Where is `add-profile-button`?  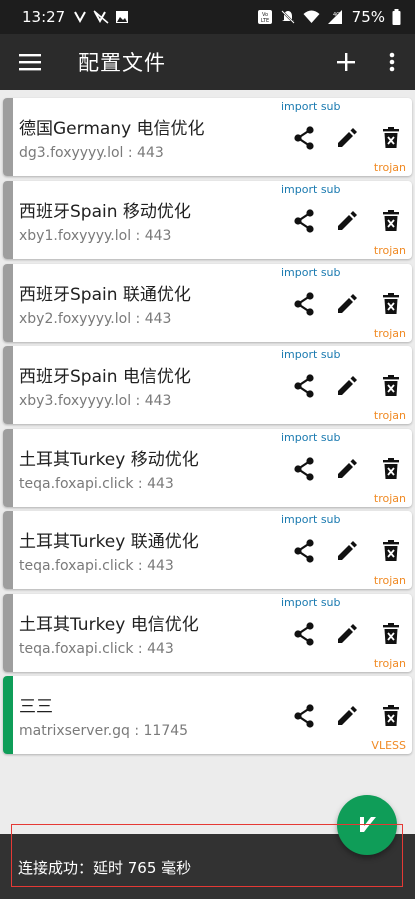
add-profile-button is located at coordinates (346, 62).